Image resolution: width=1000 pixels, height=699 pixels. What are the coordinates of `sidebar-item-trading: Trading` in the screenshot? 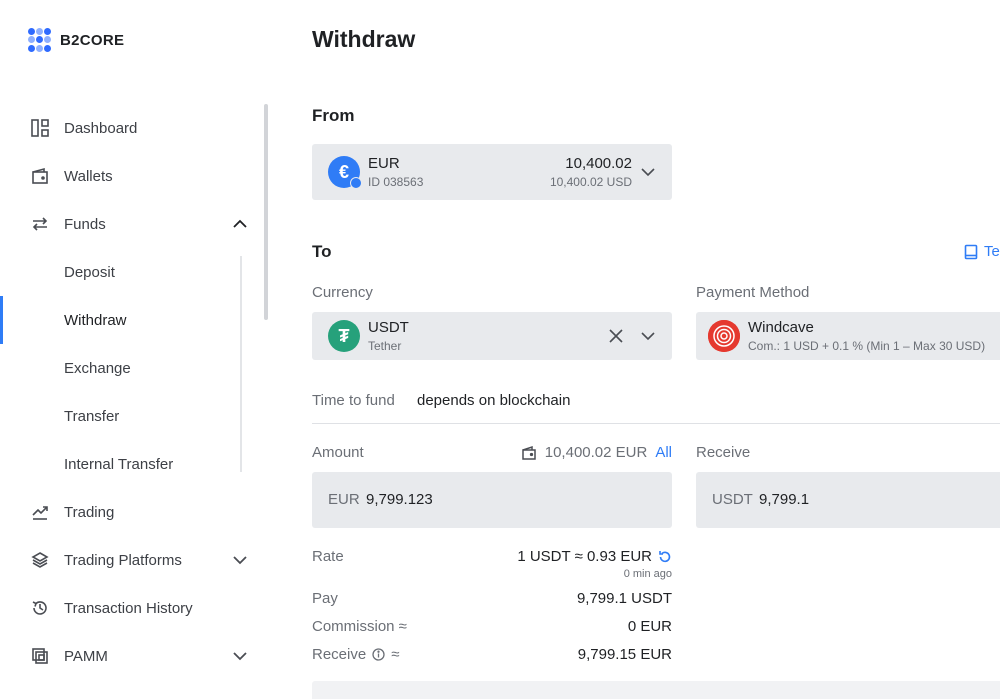 It's located at (131, 512).